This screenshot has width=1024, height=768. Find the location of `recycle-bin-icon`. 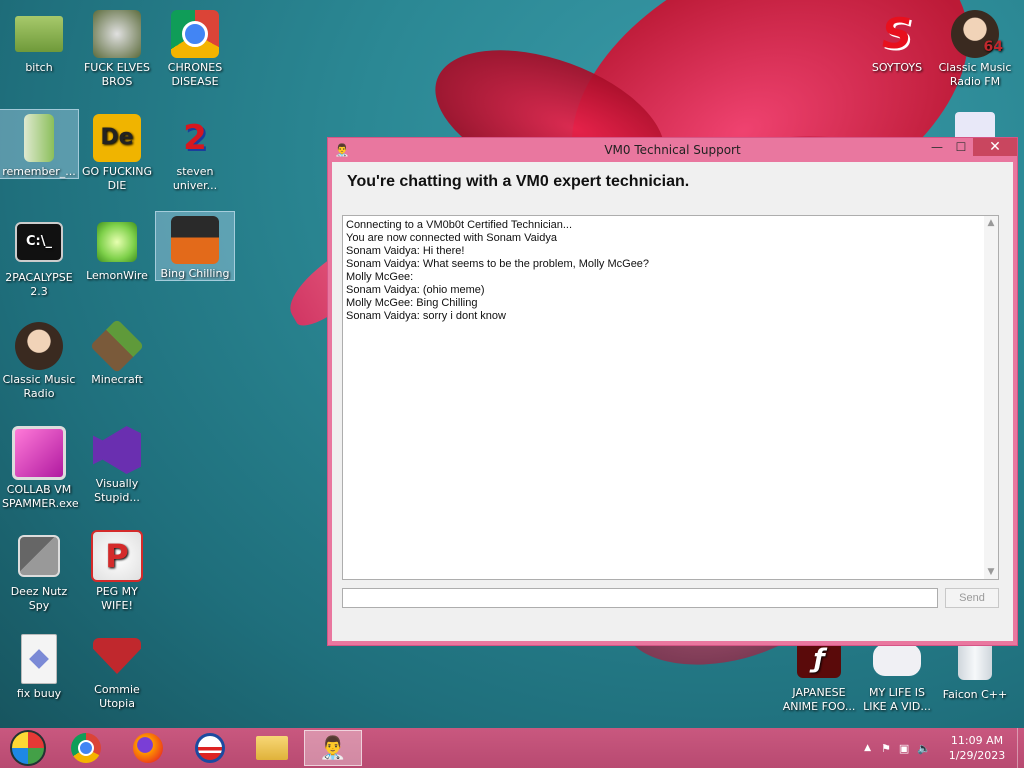

recycle-bin-icon is located at coordinates (975, 661).